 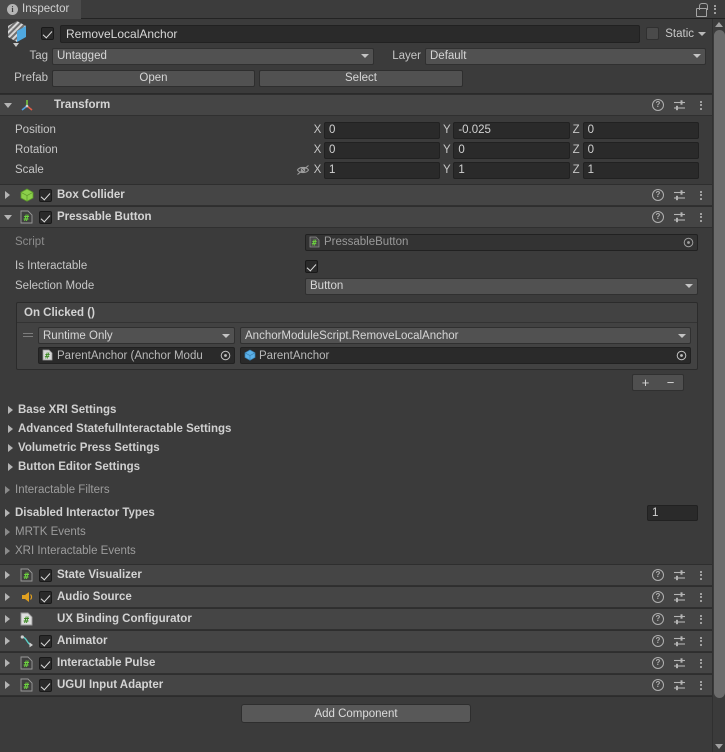 I want to click on position-y-input: -0.025, so click(x=511, y=130).